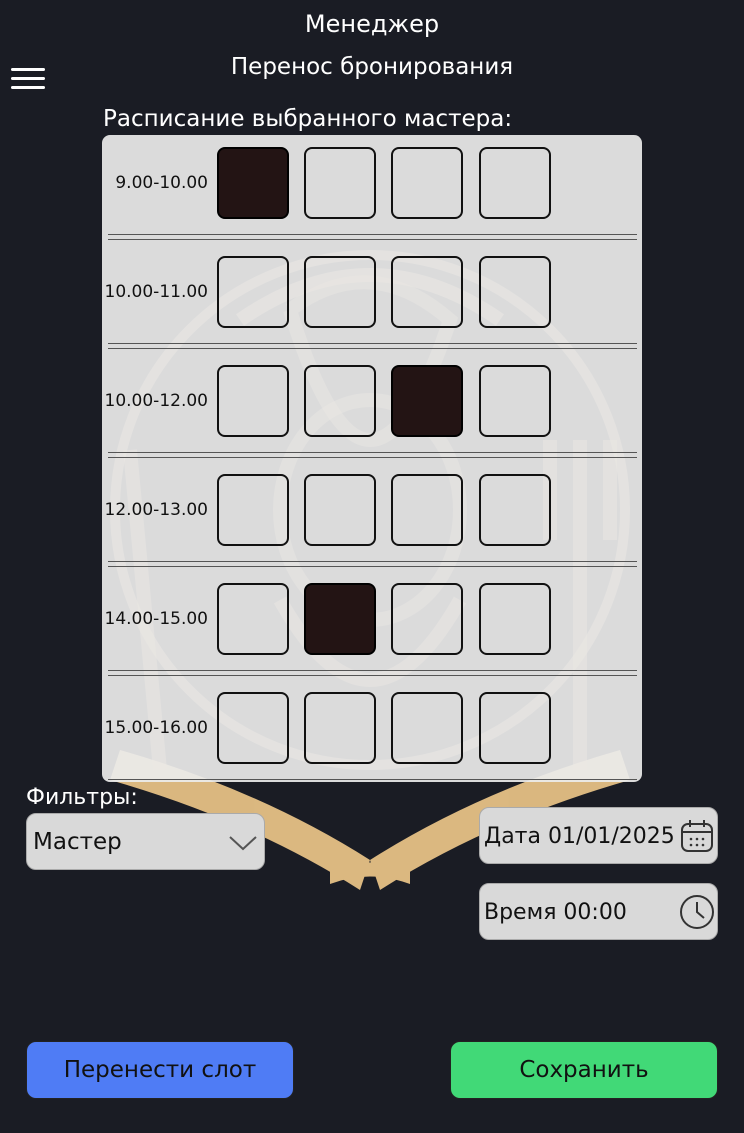  What do you see at coordinates (308, 119) in the screenshot?
I see `schedule-label: Расписание выбранного мастера:` at bounding box center [308, 119].